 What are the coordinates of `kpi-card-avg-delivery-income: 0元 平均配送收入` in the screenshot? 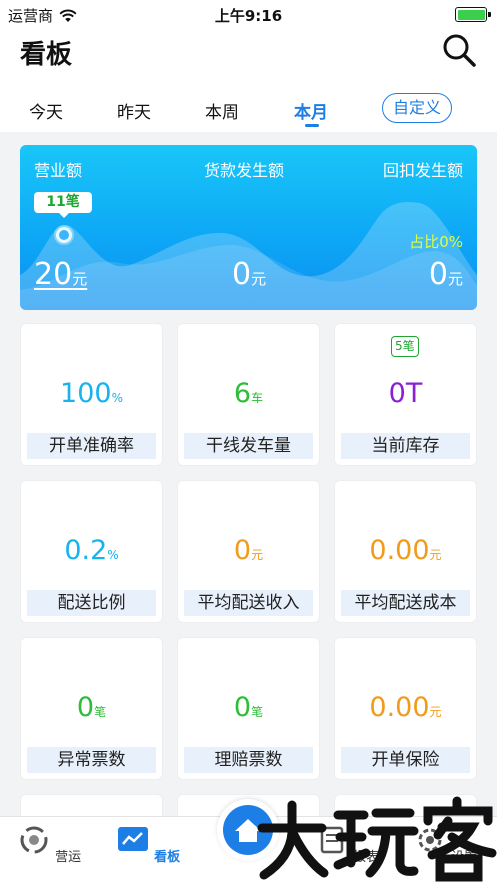 It's located at (248, 551).